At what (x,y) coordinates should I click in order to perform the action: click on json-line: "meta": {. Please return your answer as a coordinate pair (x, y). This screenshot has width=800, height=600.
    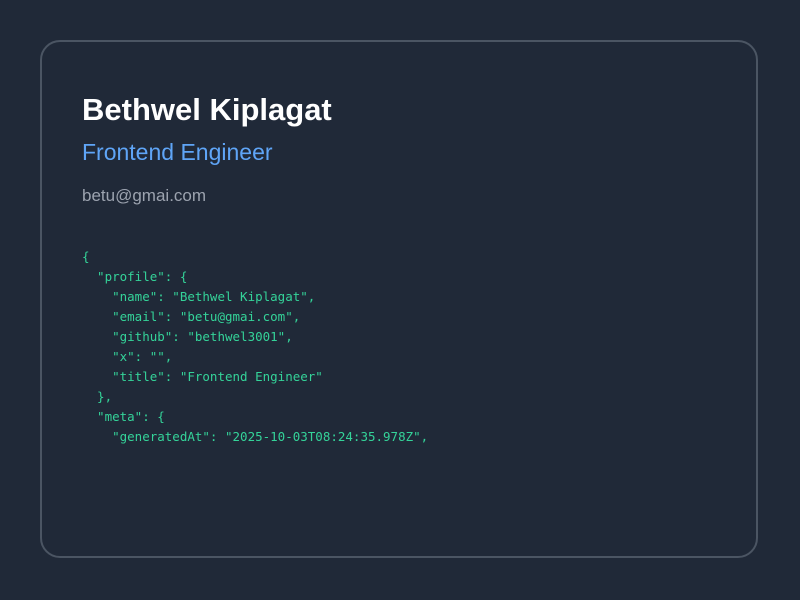
    Looking at the image, I should click on (123, 416).